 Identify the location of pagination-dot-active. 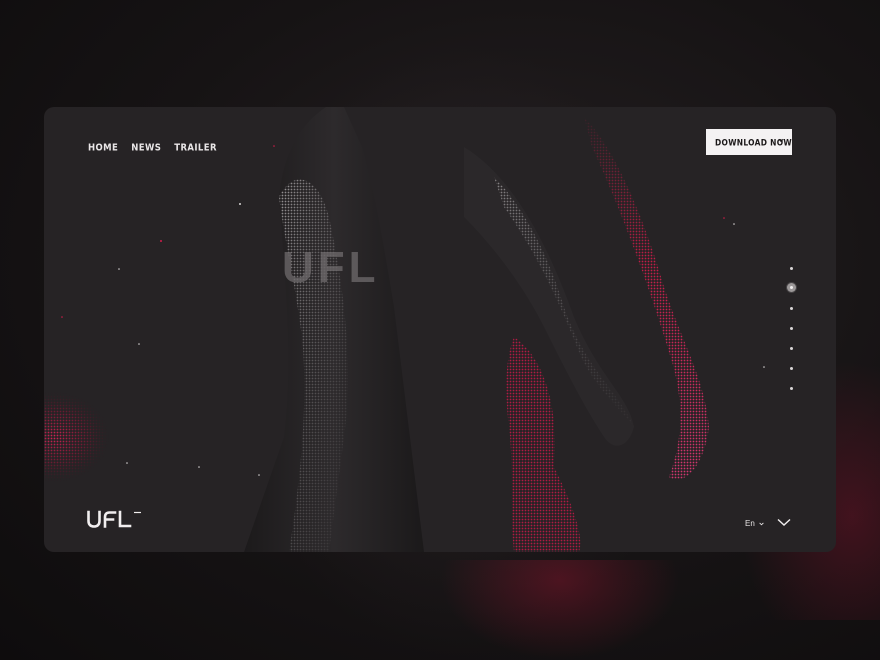
(791, 287).